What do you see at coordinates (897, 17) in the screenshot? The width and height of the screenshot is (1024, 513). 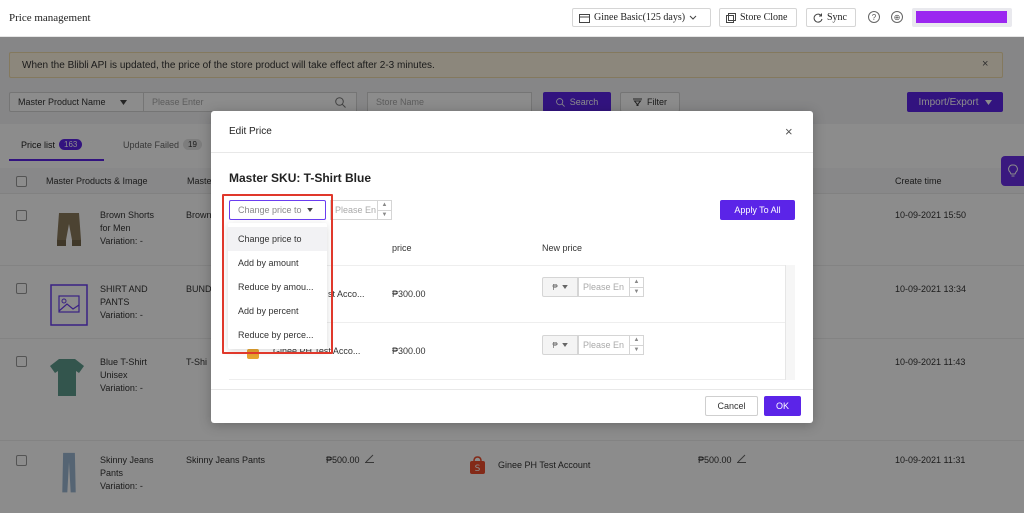 I see `globe-icon: ⊕` at bounding box center [897, 17].